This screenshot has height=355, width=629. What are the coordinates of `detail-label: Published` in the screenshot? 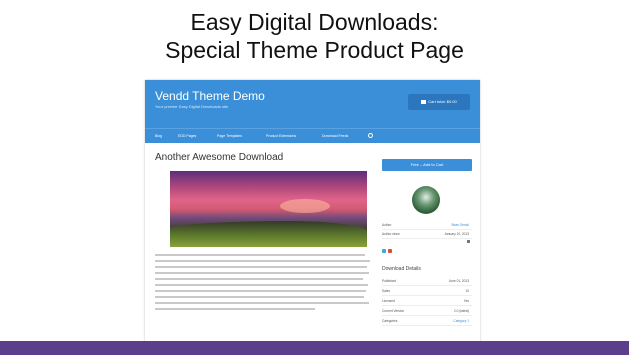 It's located at (389, 281).